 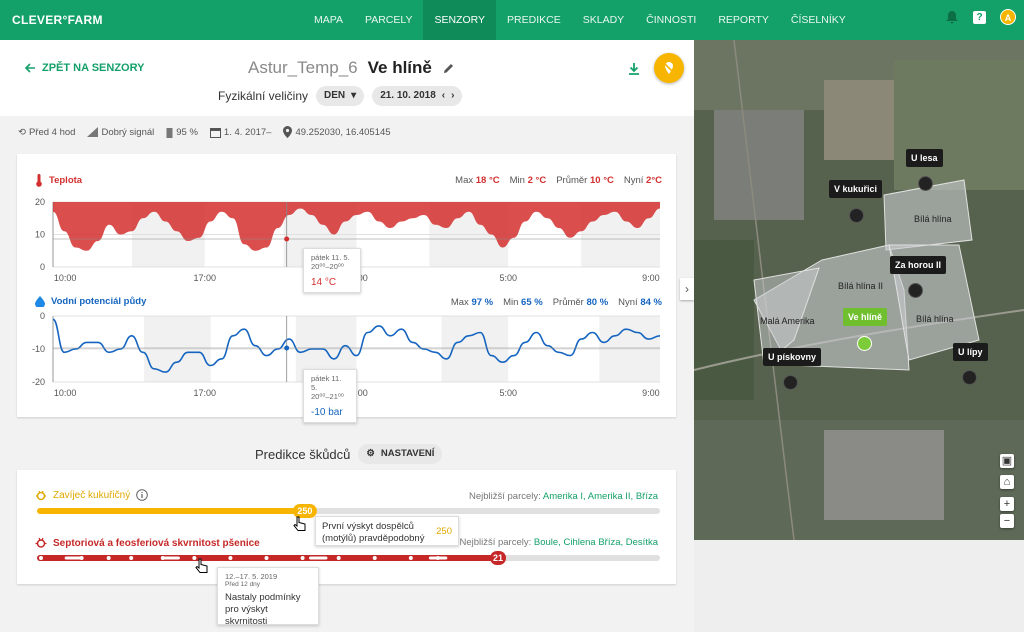 What do you see at coordinates (634, 69) in the screenshot?
I see `download-icon` at bounding box center [634, 69].